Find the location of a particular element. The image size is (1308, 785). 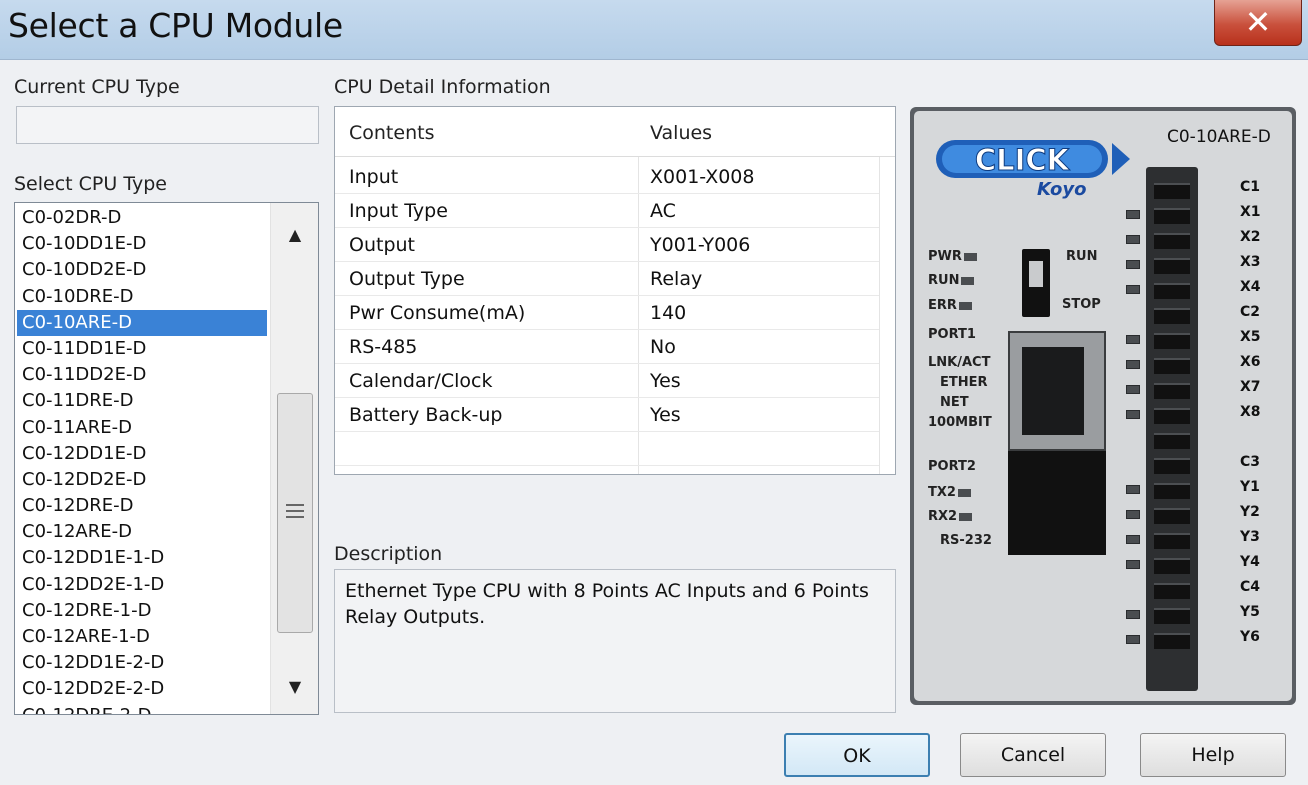

cpu-type-item: C0-12ARE-D is located at coordinates (142, 532).